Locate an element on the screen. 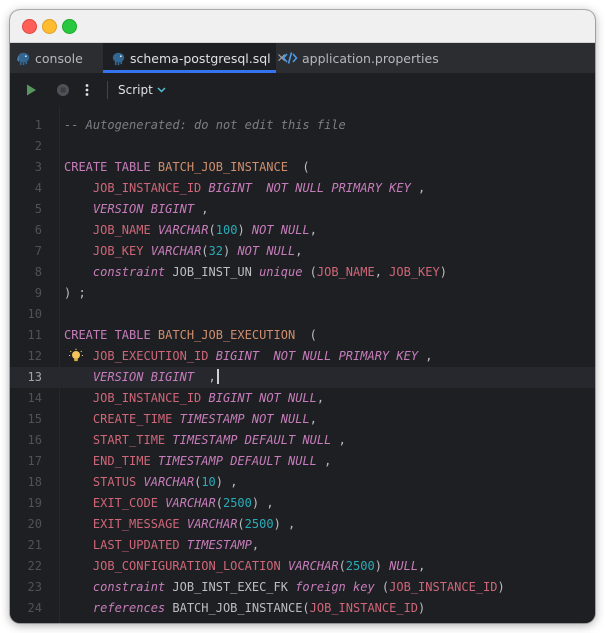  tab-console: console is located at coordinates (56, 58).